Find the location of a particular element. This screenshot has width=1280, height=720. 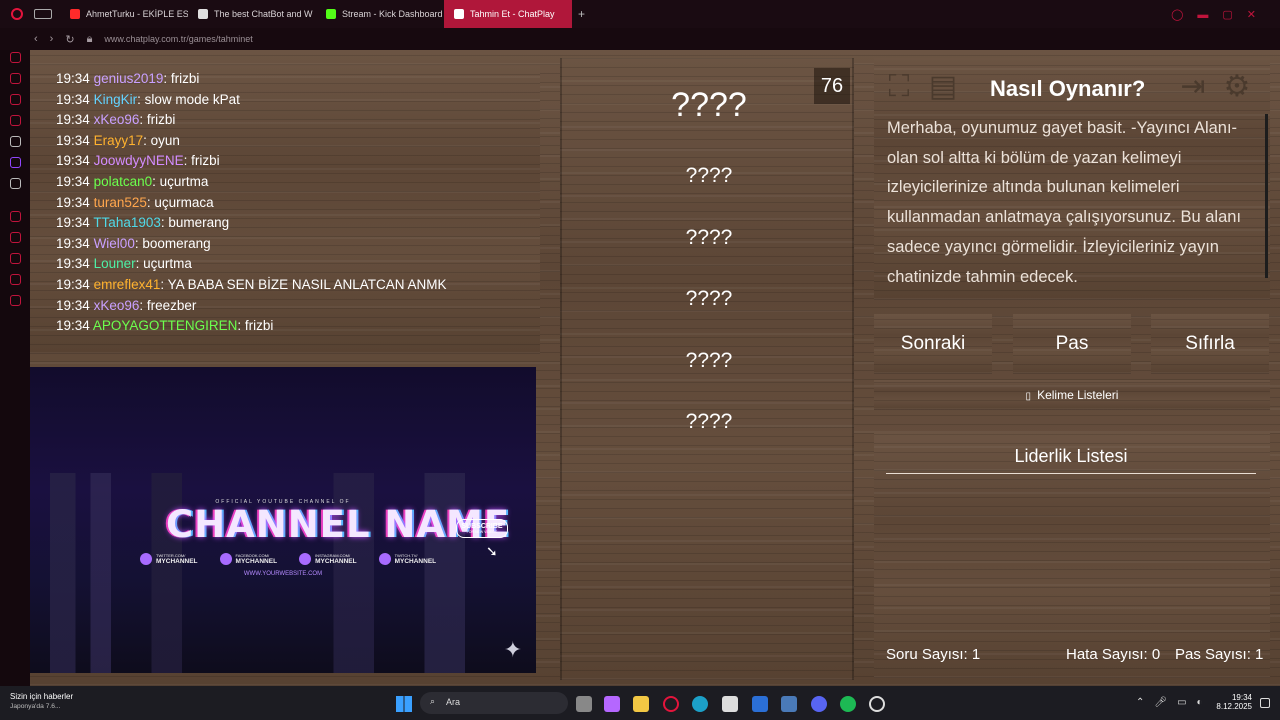

how-to-play-title: Nasıl Oynanır? is located at coordinates (1068, 88).